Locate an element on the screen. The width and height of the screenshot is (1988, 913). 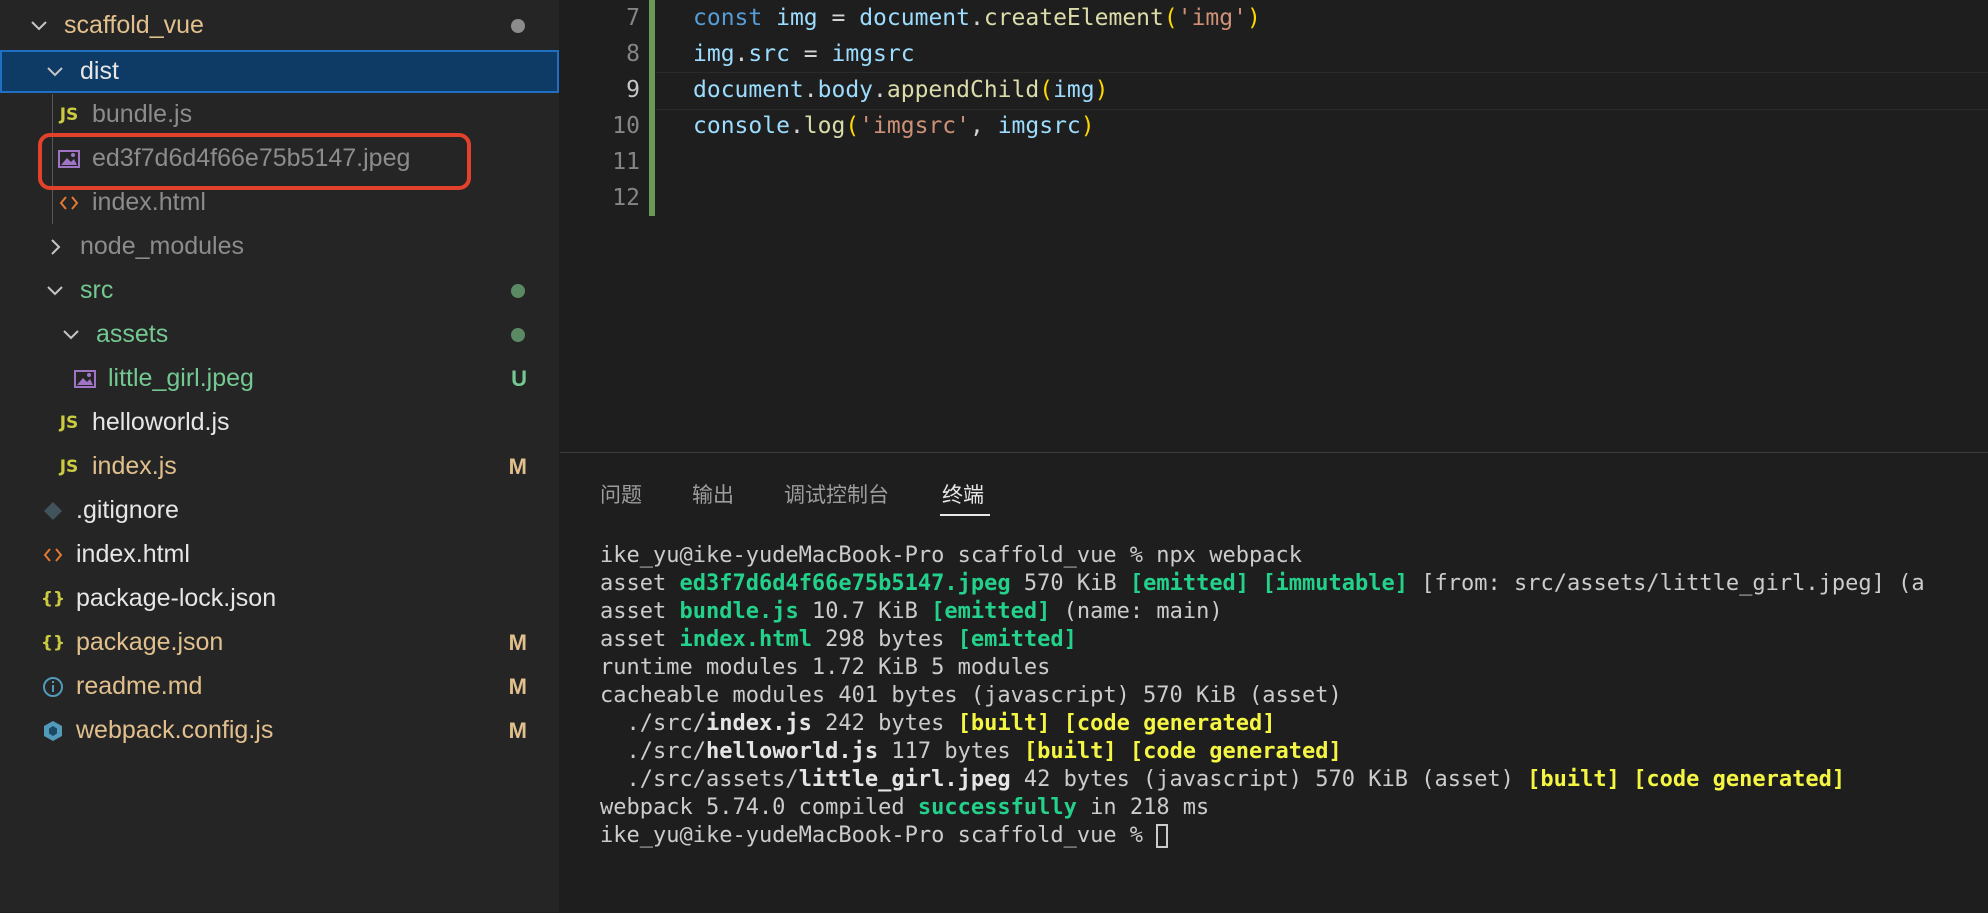
git-status-badge: U is located at coordinates (519, 378).